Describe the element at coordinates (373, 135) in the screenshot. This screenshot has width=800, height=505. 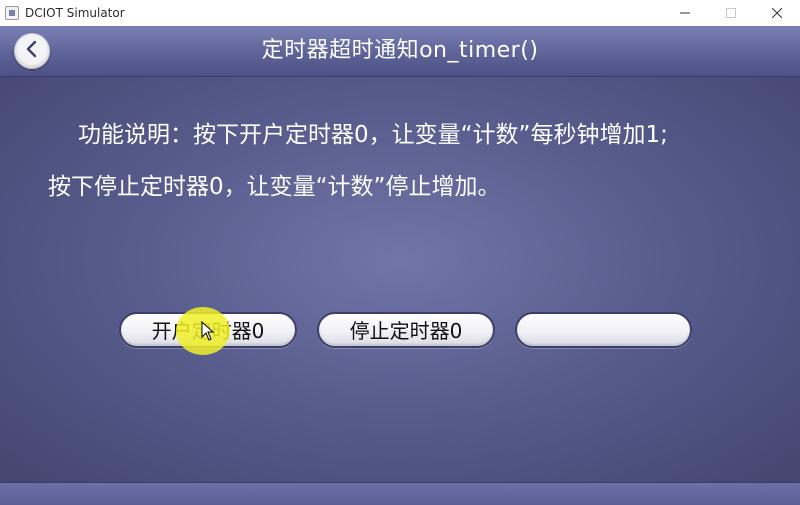
I see `description-line-1: 功能说明：按下开户定时器0，让变量“计数”每秒钟增加1;` at that location.